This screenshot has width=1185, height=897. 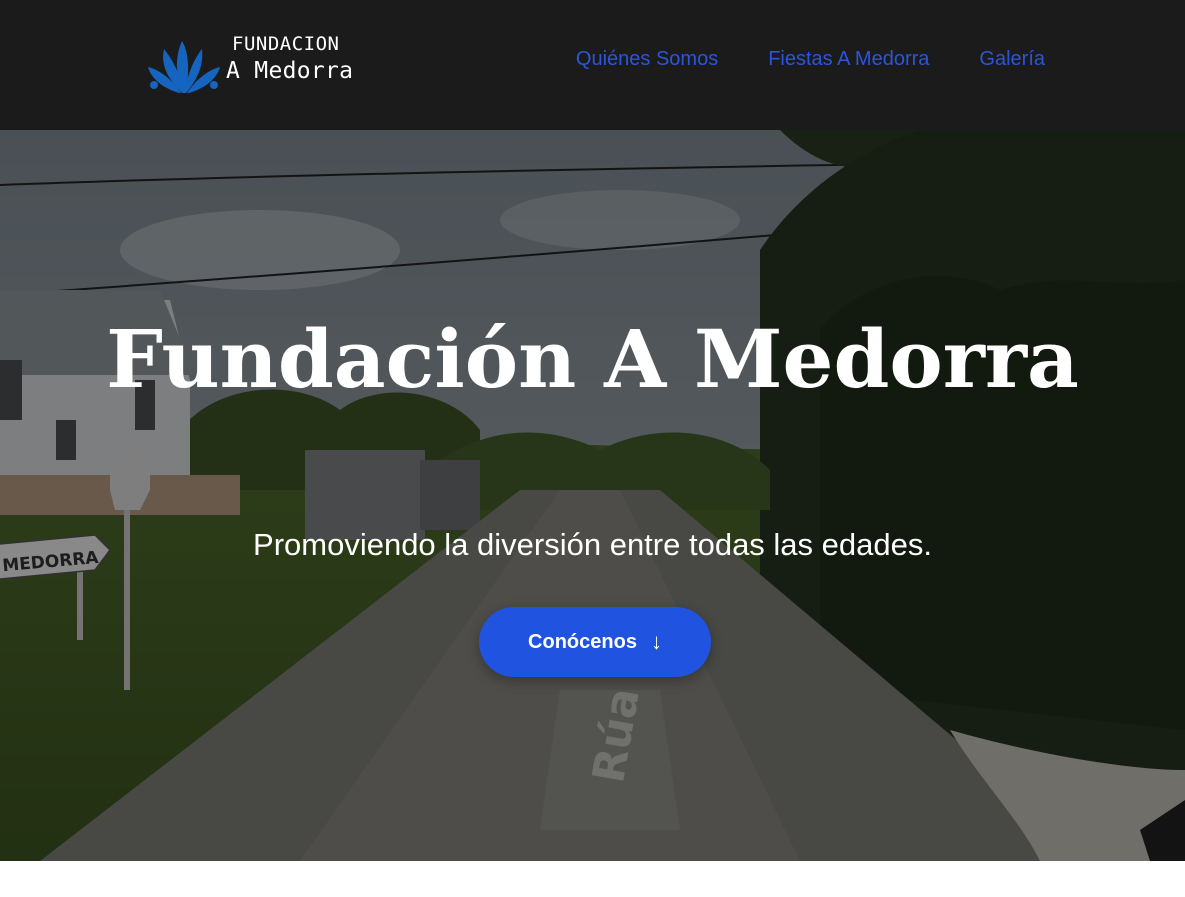 I want to click on logo-text: FUNDACION A Medorra, so click(x=289, y=59).